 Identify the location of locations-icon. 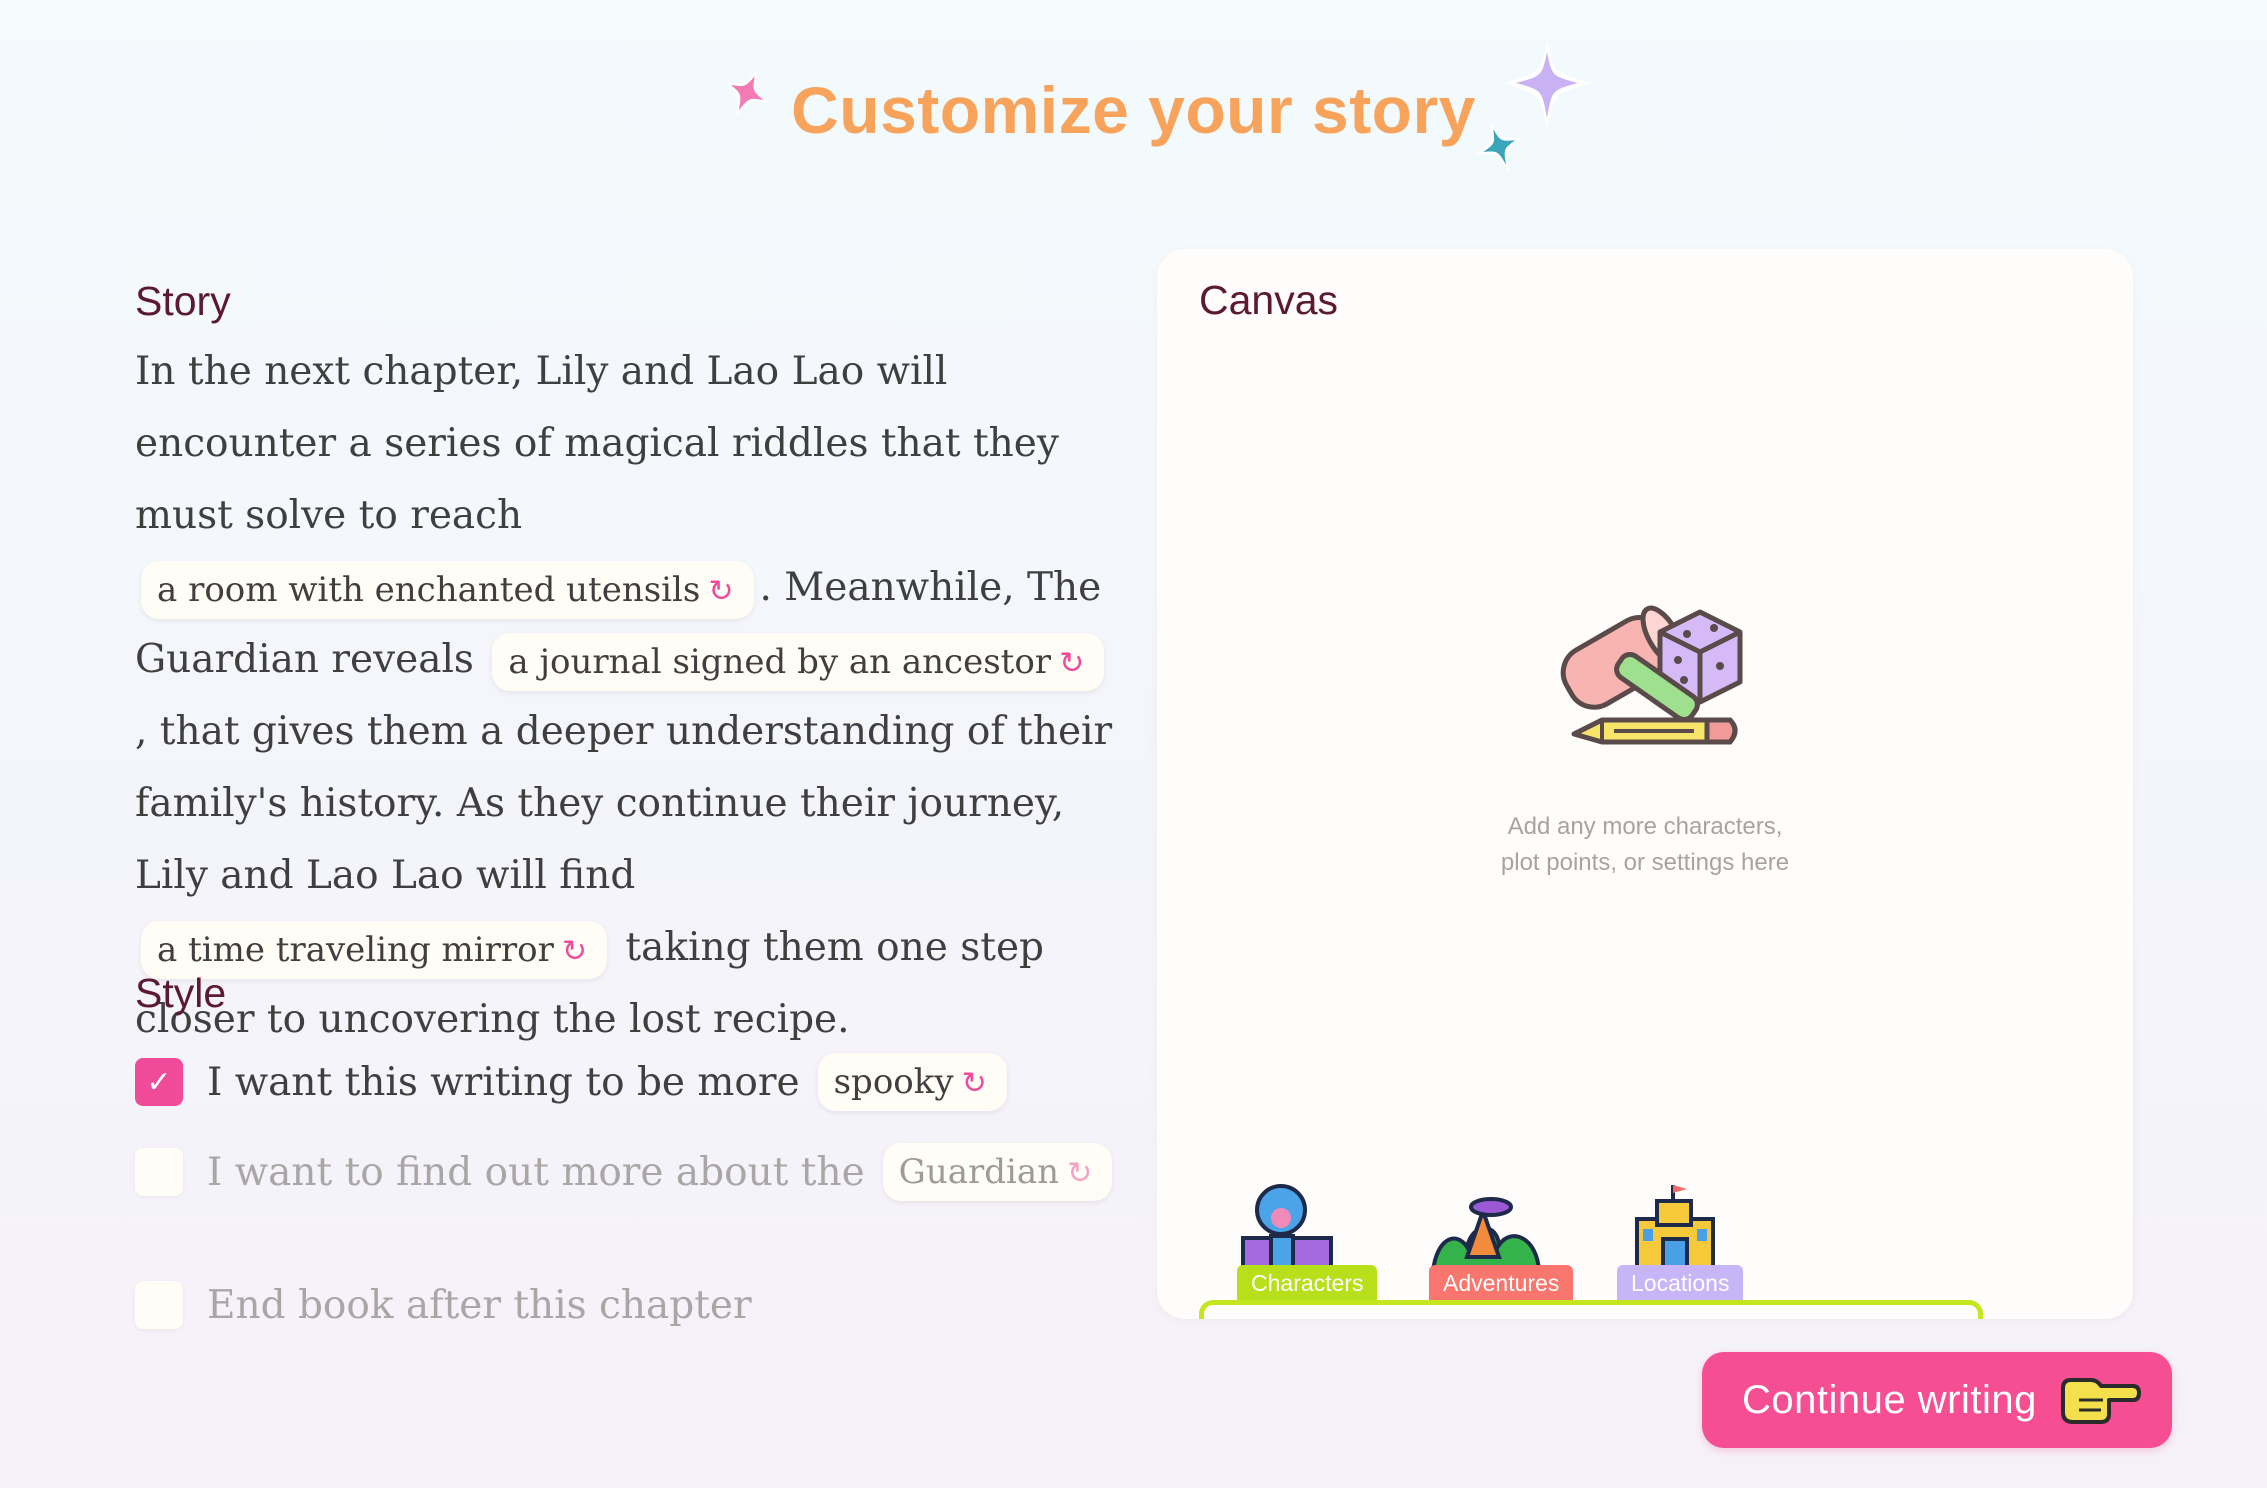
(1675, 1227).